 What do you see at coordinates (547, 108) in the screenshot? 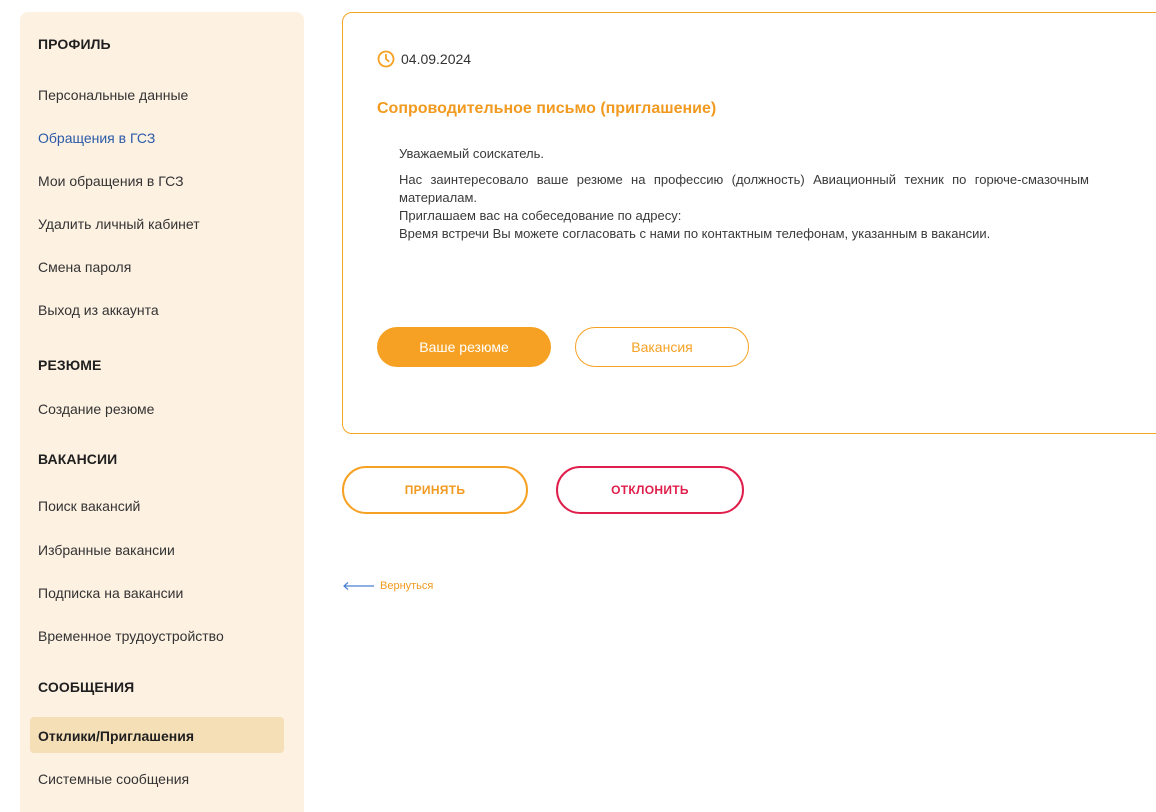
I see `card-title: Сопроводительное письмо (приглашение)` at bounding box center [547, 108].